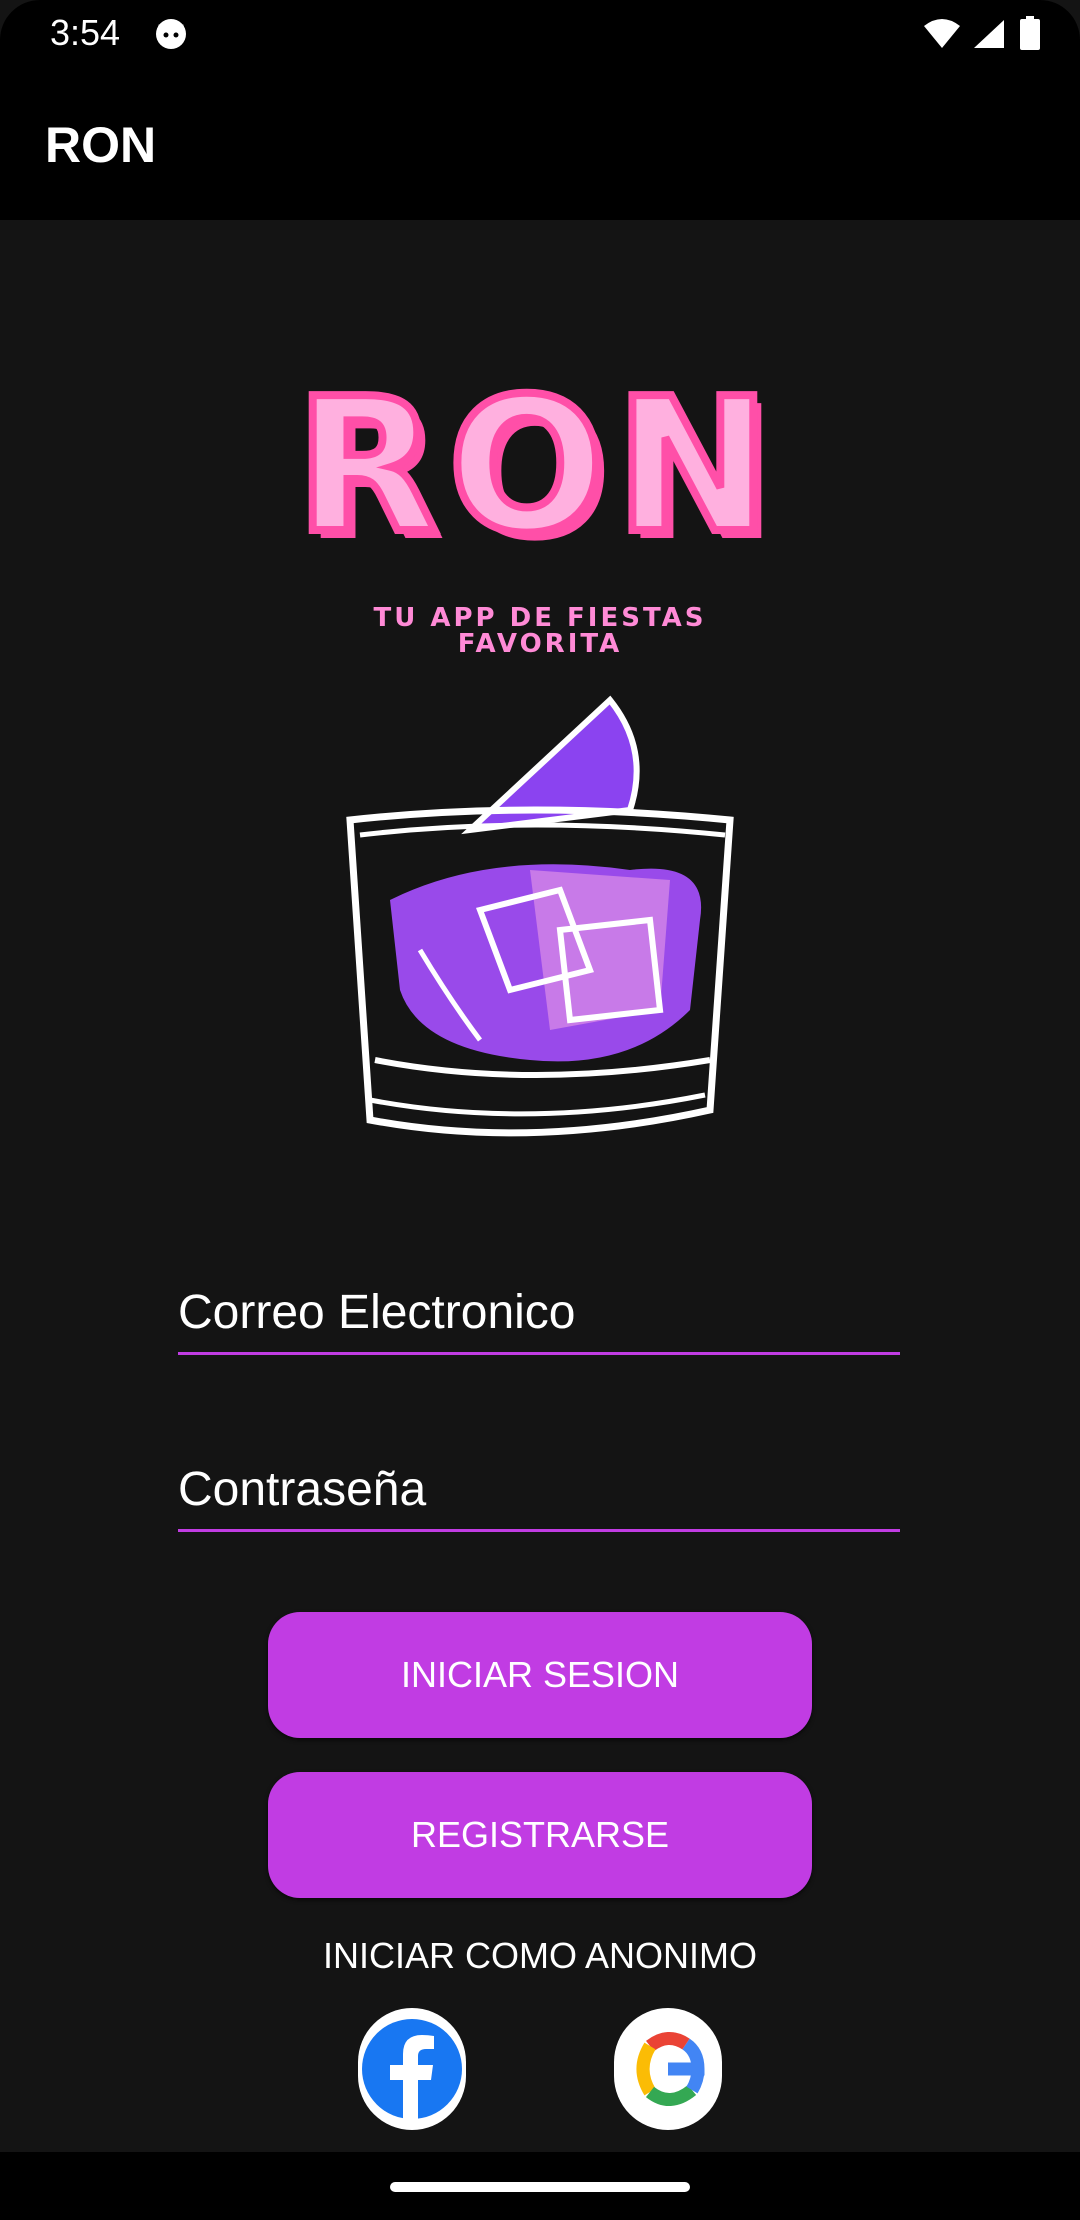 The width and height of the screenshot is (1080, 2220). What do you see at coordinates (540, 1835) in the screenshot?
I see `register-button: REGISTRARSE` at bounding box center [540, 1835].